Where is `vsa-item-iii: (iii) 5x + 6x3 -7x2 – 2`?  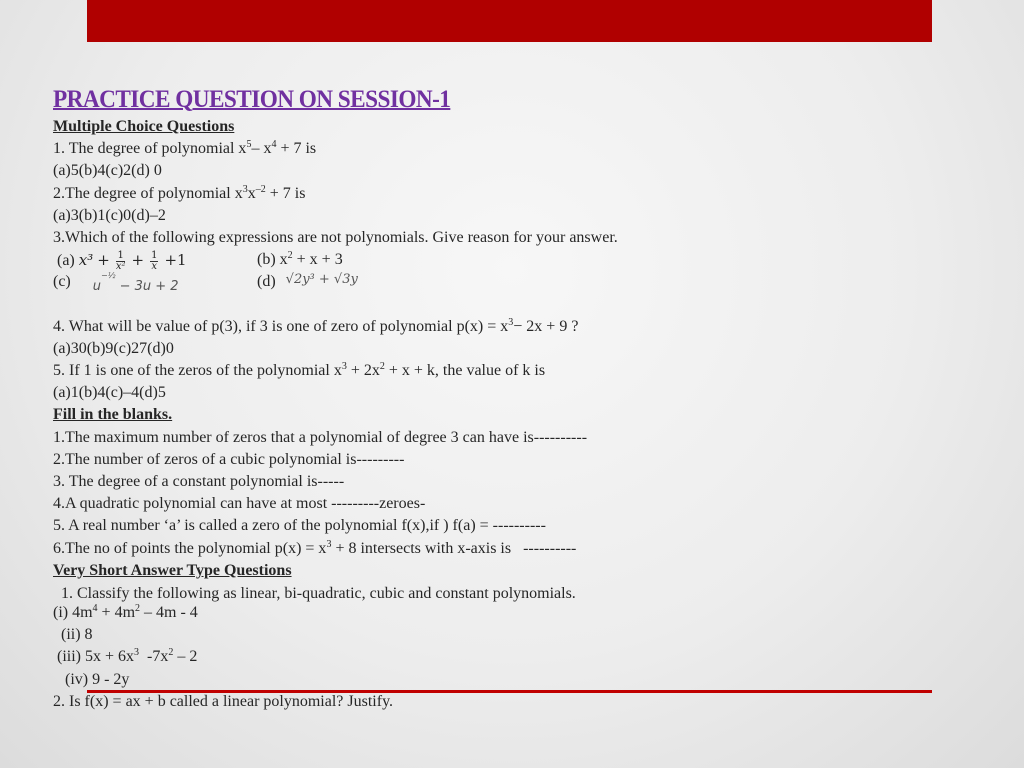 vsa-item-iii: (iii) 5x + 6x3 -7x2 – 2 is located at coordinates (127, 656).